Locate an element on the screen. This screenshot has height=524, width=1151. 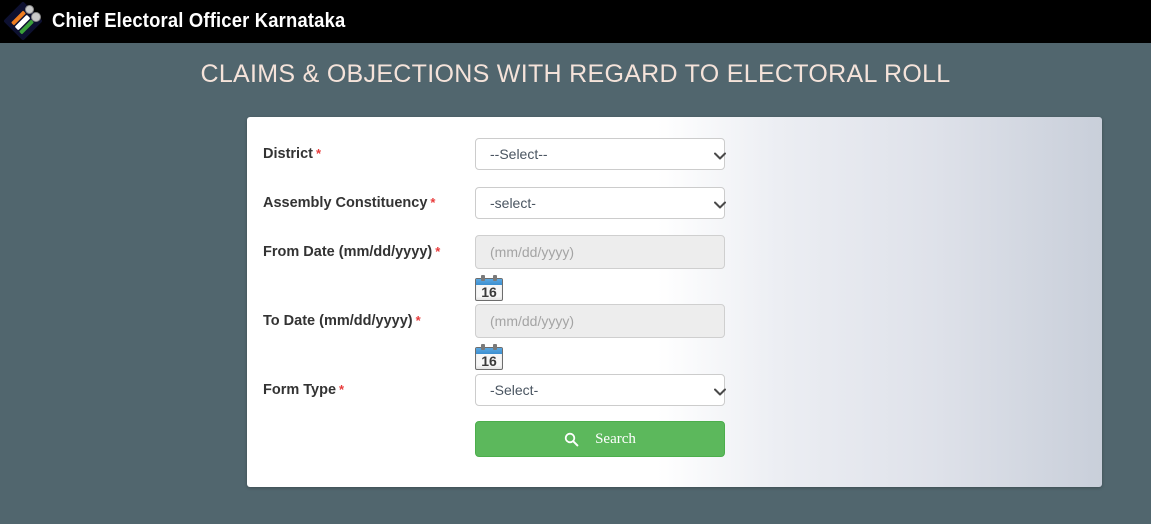
form-row-form-type: Form Type * -Select- is located at coordinates (674, 390).